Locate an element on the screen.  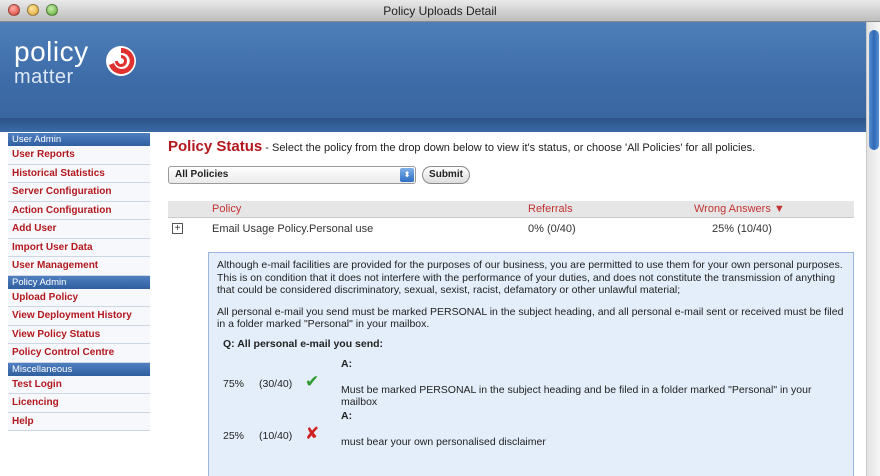
page-title: Policy Status is located at coordinates (215, 146).